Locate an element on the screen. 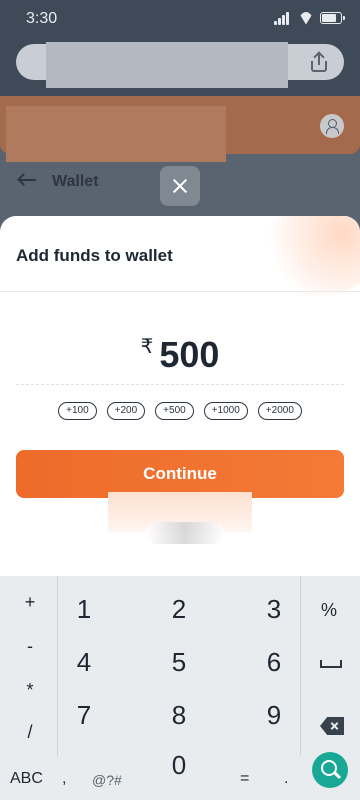 This screenshot has width=360, height=800. key-8: 8 is located at coordinates (179, 715).